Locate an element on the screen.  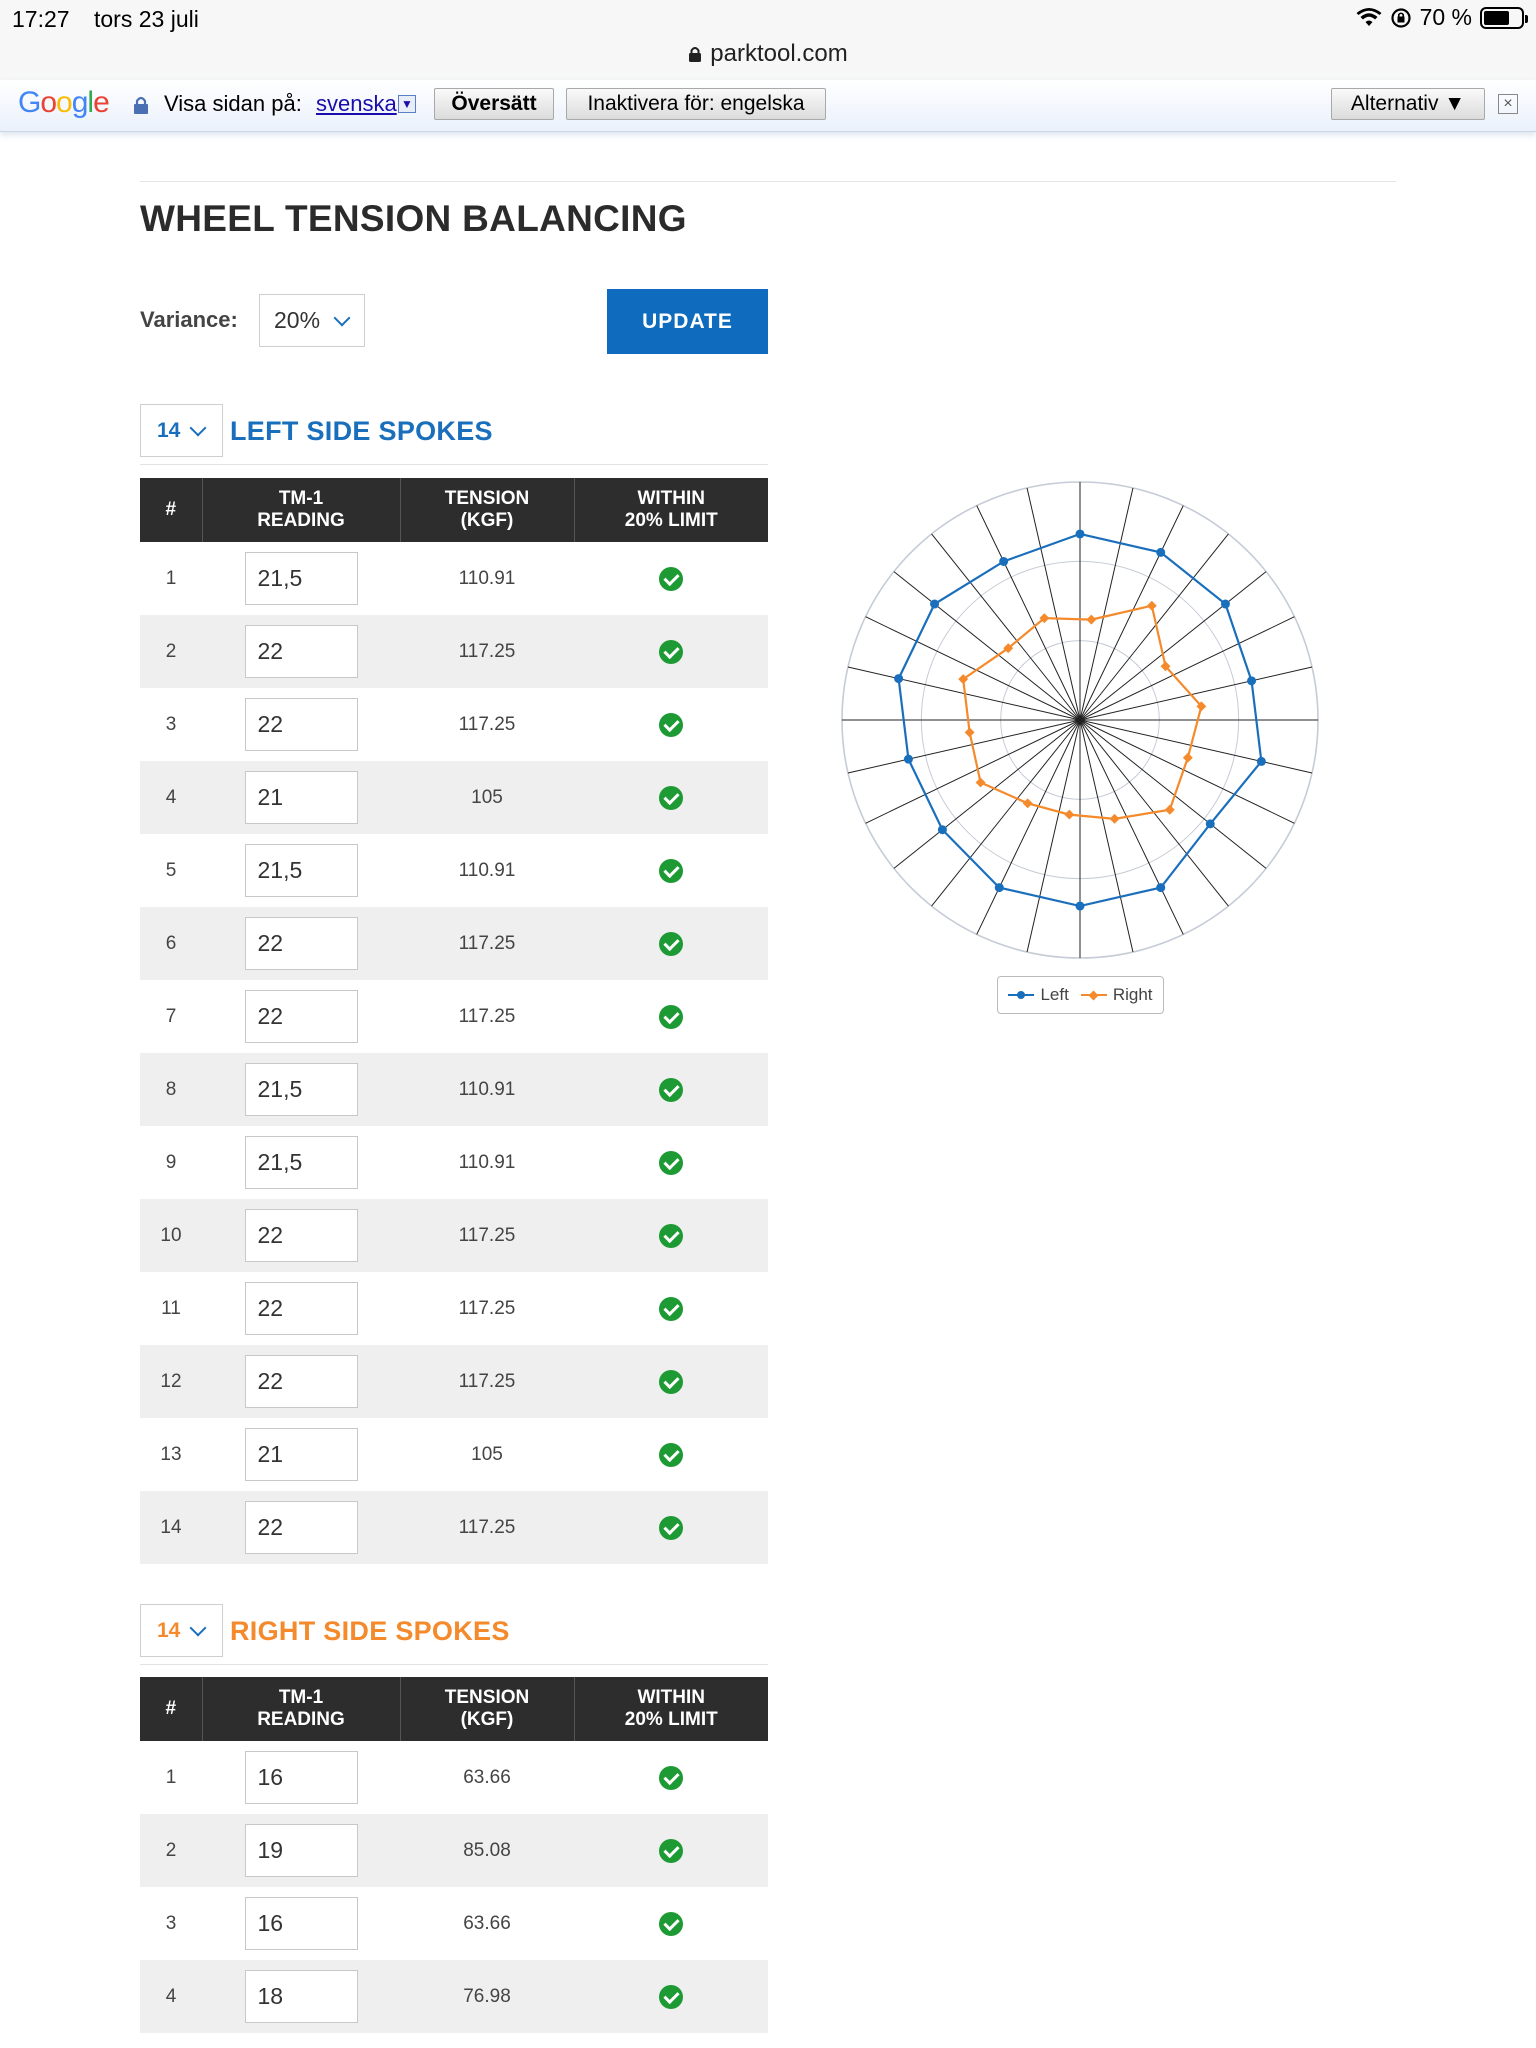
close-translate-bar-button: × is located at coordinates (1508, 104).